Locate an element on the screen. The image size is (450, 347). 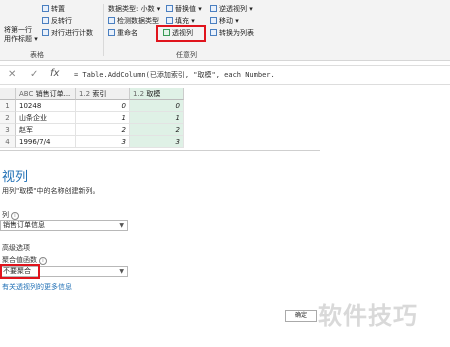
corner-cell is located at coordinates (8, 94).